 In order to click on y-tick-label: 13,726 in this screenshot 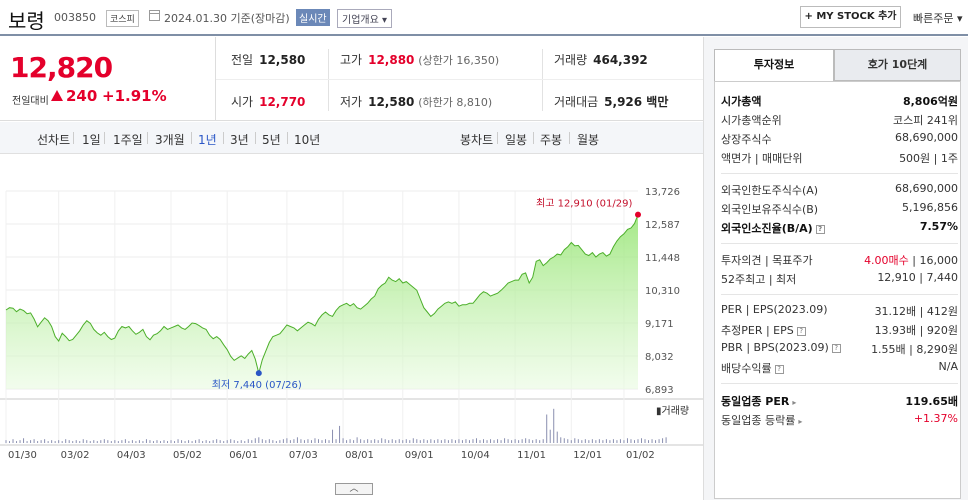, I will do `click(662, 192)`.